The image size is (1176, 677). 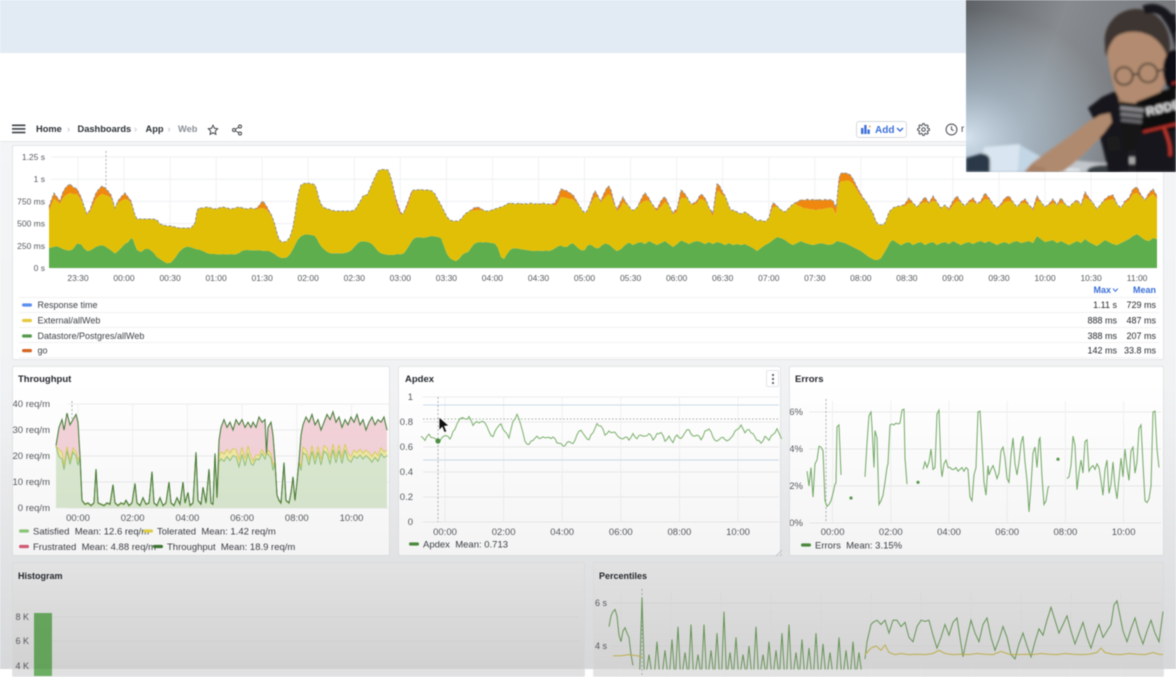 What do you see at coordinates (401, 278) in the screenshot?
I see `svg-text: 03:00` at bounding box center [401, 278].